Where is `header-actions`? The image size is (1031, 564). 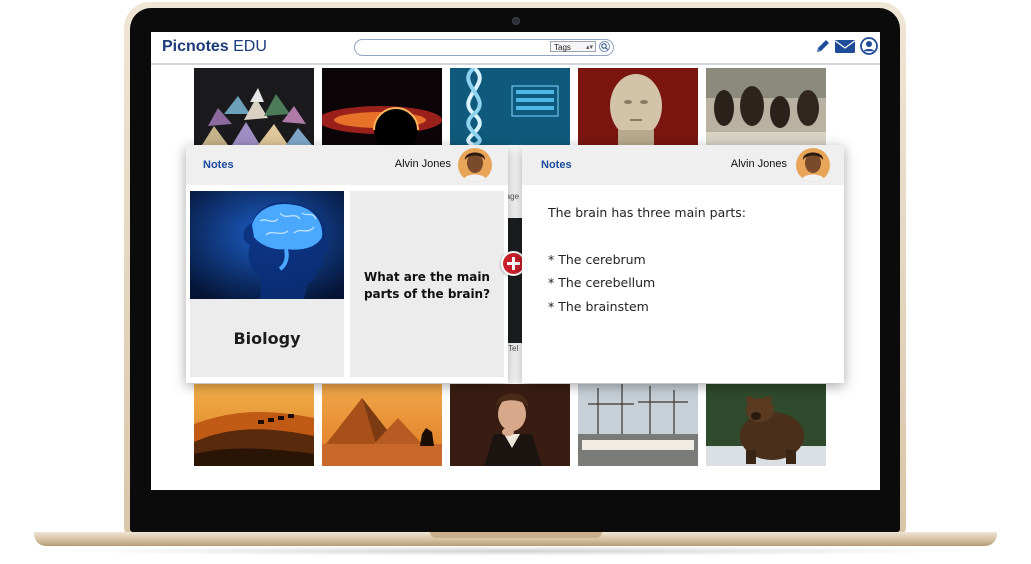
header-actions is located at coordinates (845, 47).